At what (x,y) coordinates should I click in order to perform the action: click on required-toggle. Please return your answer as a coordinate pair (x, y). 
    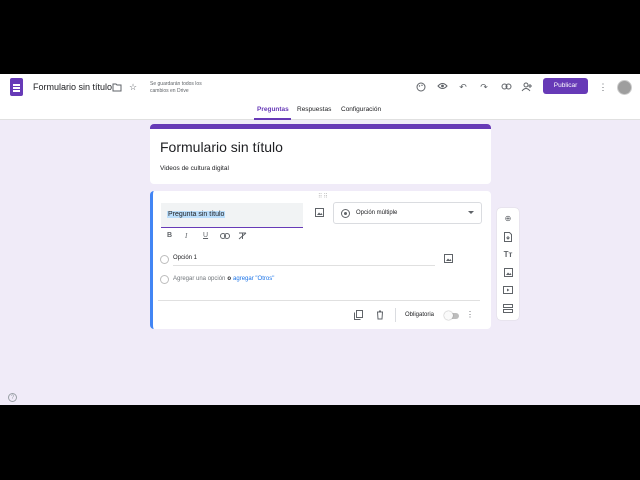
    Looking at the image, I should click on (451, 315).